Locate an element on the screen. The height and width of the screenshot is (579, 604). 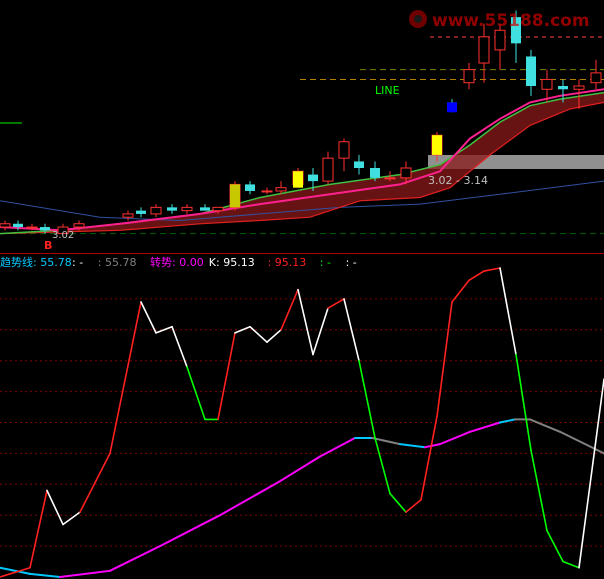
legend-entry: : 95.13 is located at coordinates (287, 262).